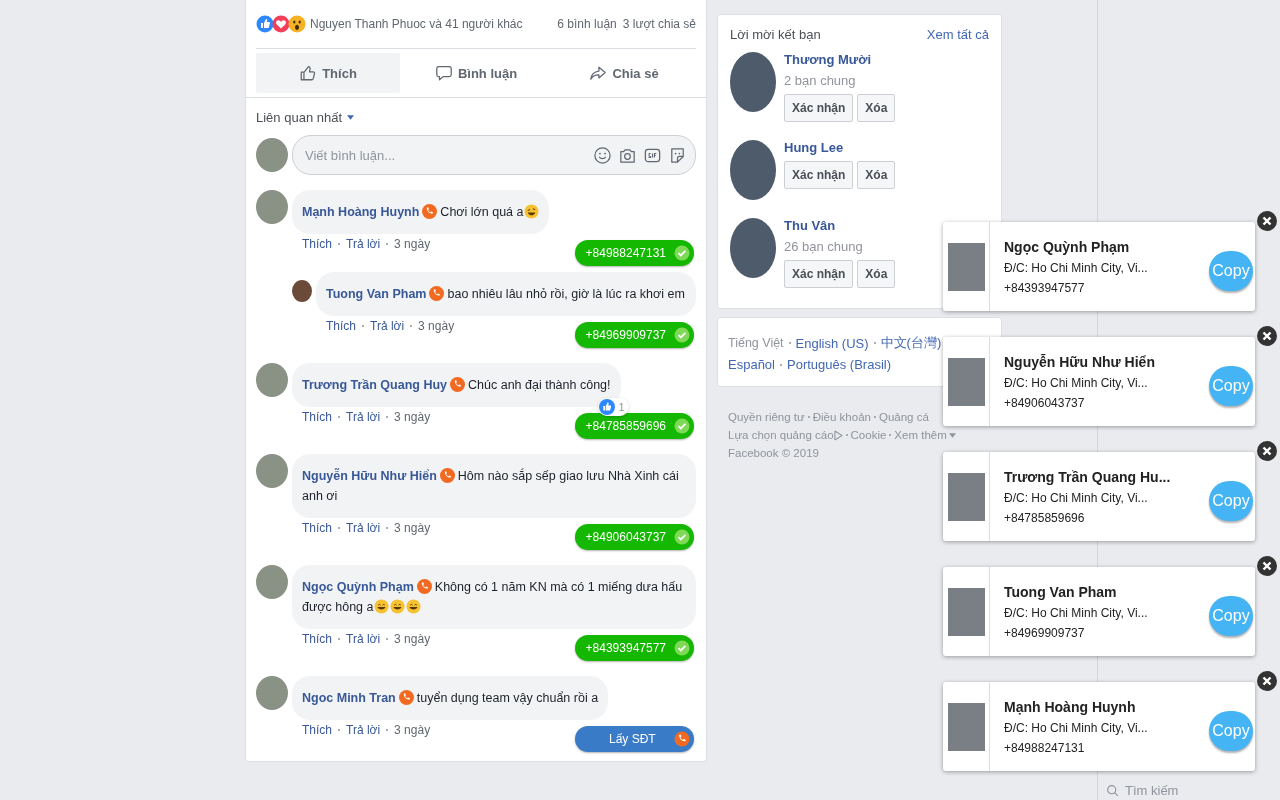 Image resolution: width=1280 pixels, height=800 pixels. Describe the element at coordinates (840, 225) in the screenshot. I see `friend-name: Thu Vân` at that location.